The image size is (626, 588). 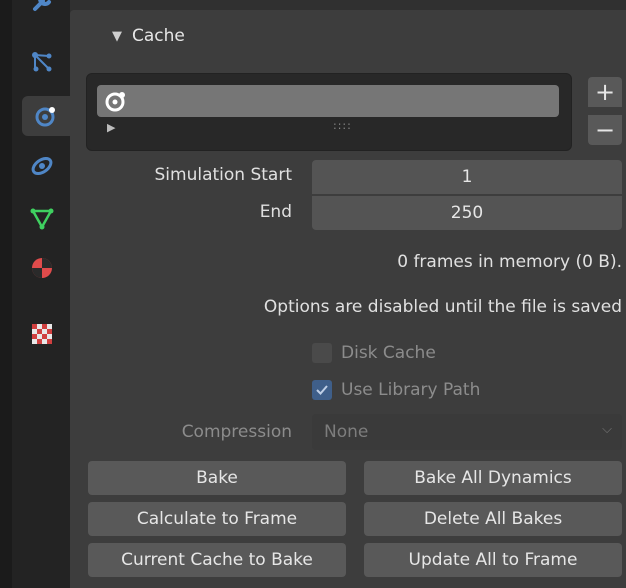 I want to click on particles-icon, so click(x=42, y=62).